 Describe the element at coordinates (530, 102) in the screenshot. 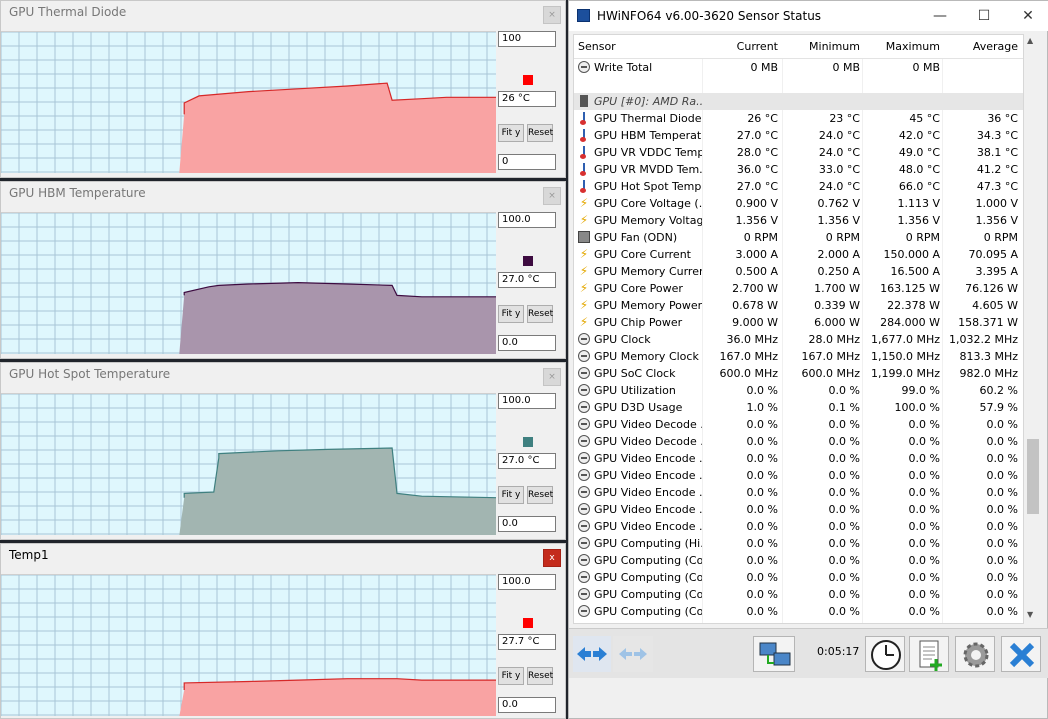

I see `graph-side-panel: 100 26 °C Fit y Reset 0` at that location.